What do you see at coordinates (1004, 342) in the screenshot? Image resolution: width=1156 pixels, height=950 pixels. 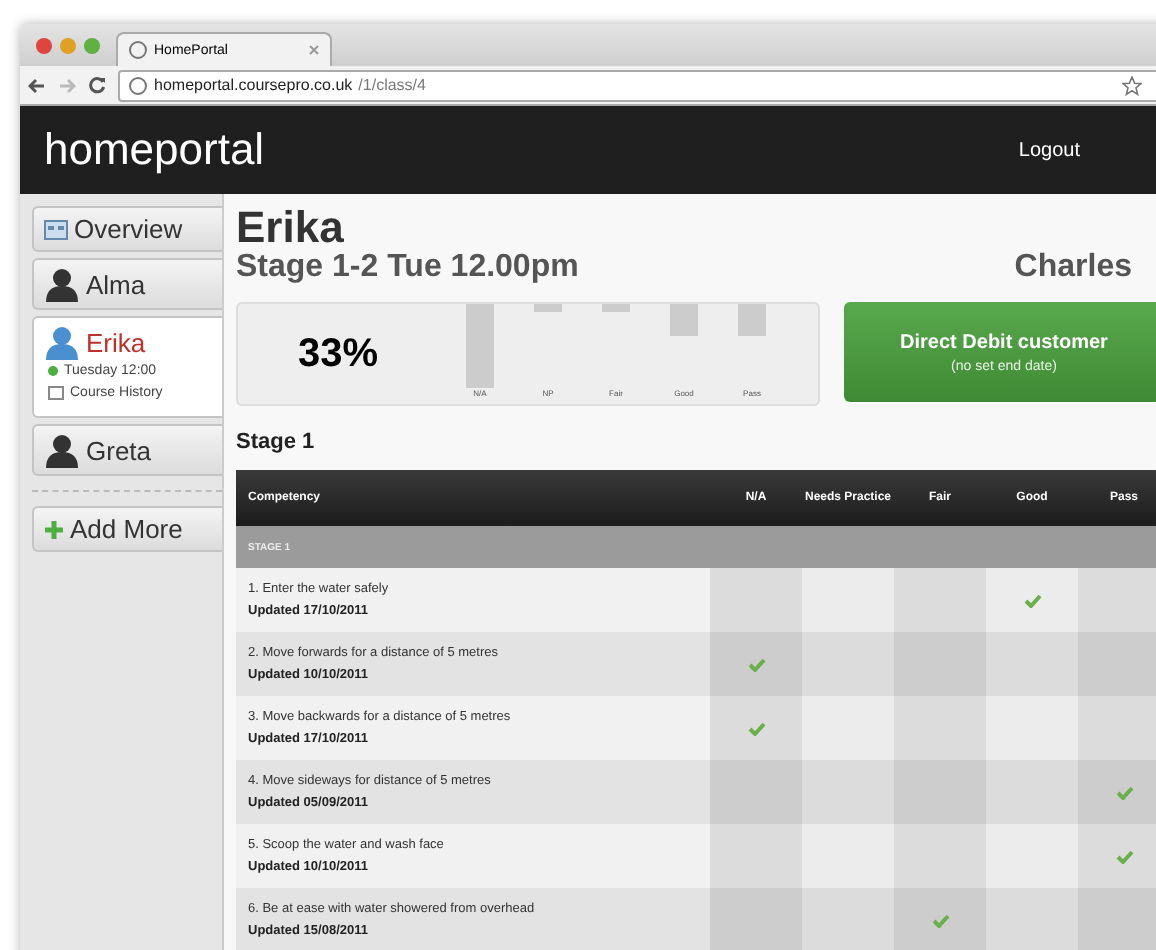 I see `banner-title: Direct Debit customer` at bounding box center [1004, 342].